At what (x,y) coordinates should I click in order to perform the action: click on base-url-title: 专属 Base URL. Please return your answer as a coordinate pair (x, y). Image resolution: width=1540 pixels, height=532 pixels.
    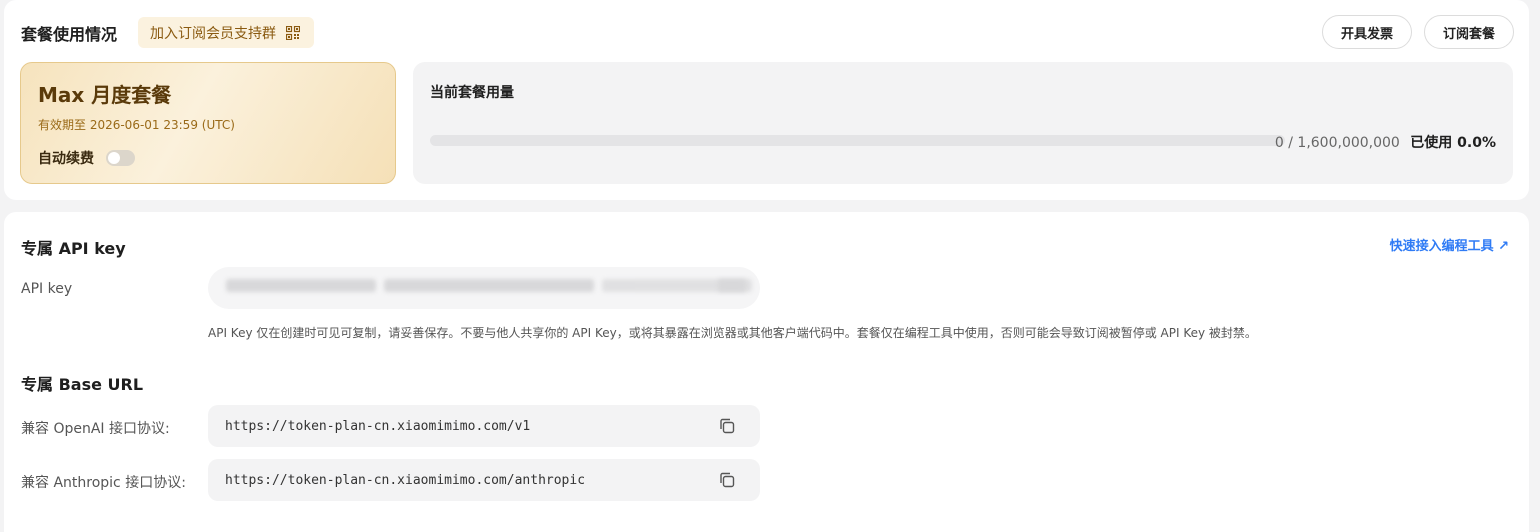
    Looking at the image, I should click on (82, 384).